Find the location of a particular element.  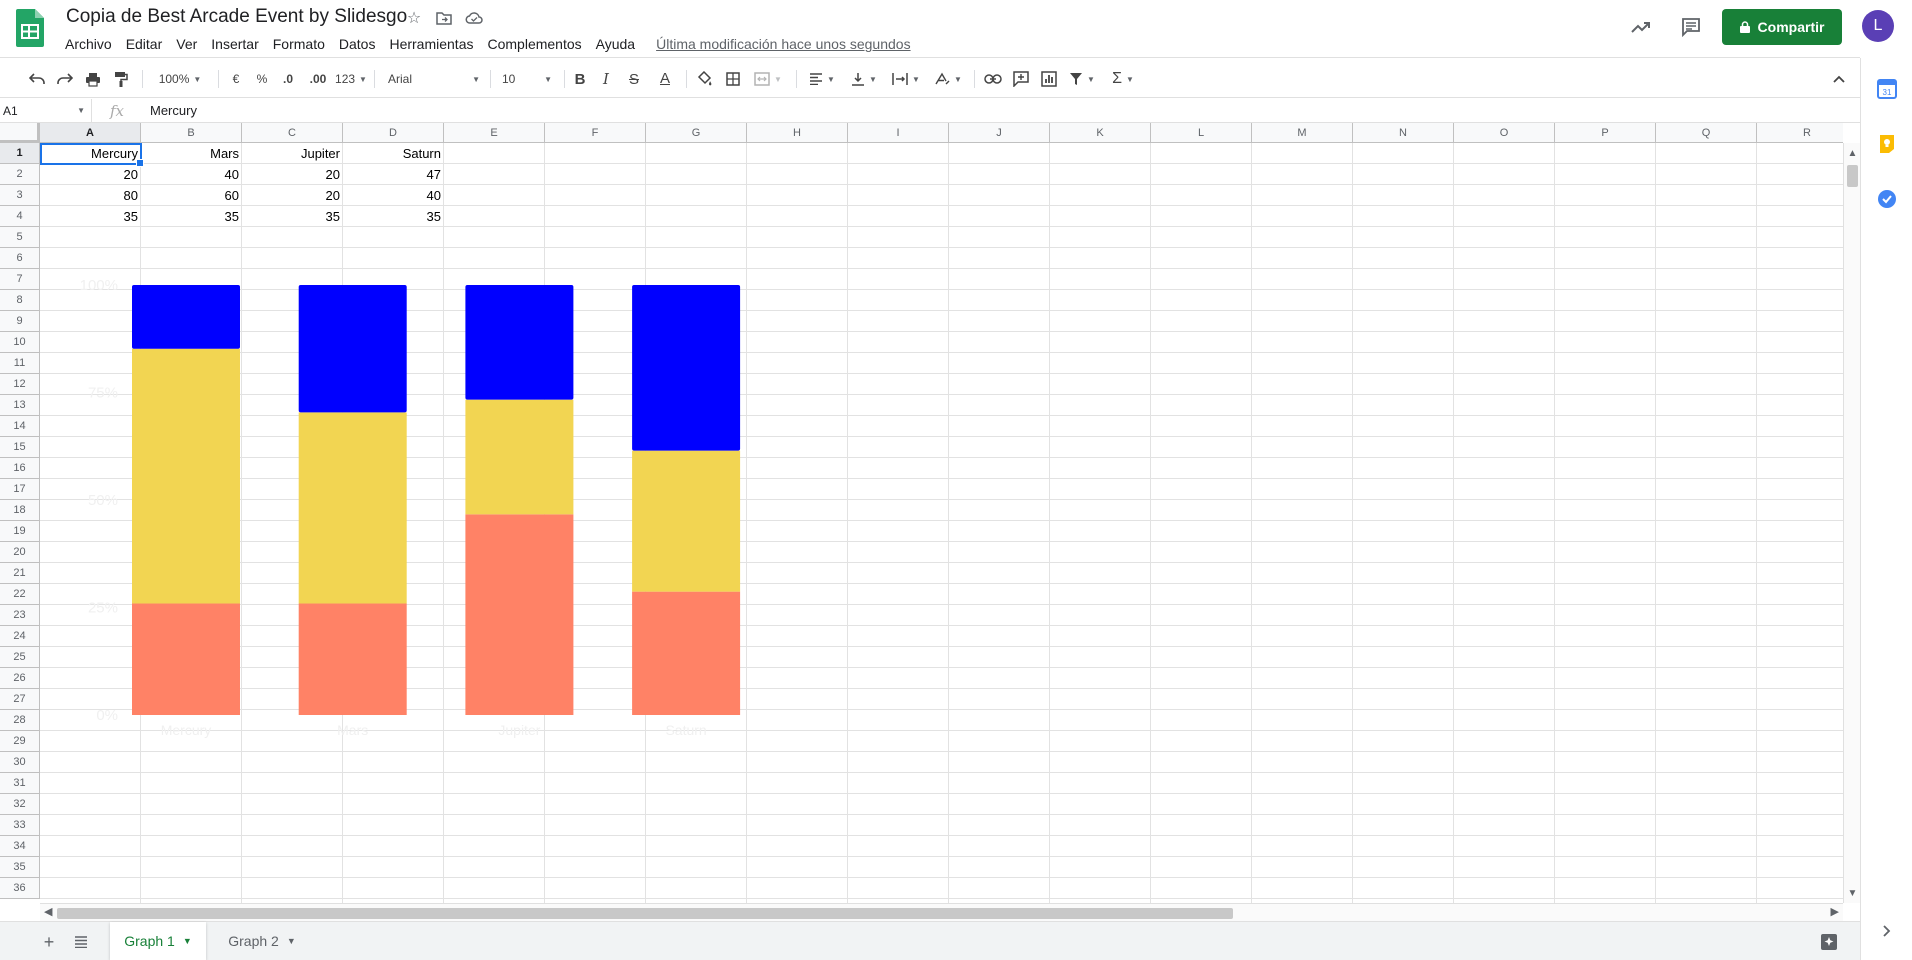

column-header-j: J is located at coordinates (999, 133).